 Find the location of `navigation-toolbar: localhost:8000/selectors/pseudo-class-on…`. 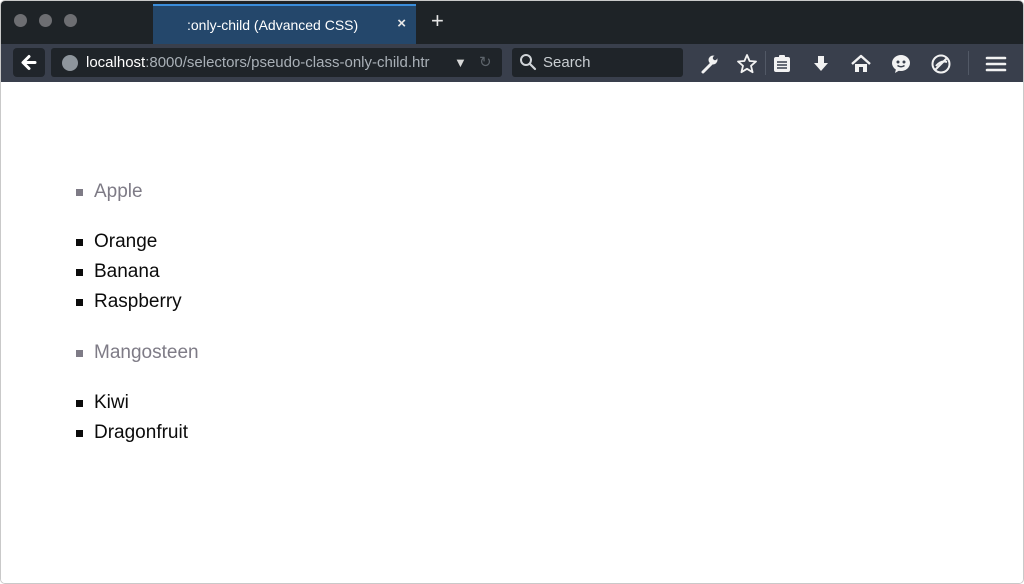

navigation-toolbar: localhost:8000/selectors/pseudo-class-on… is located at coordinates (512, 63).